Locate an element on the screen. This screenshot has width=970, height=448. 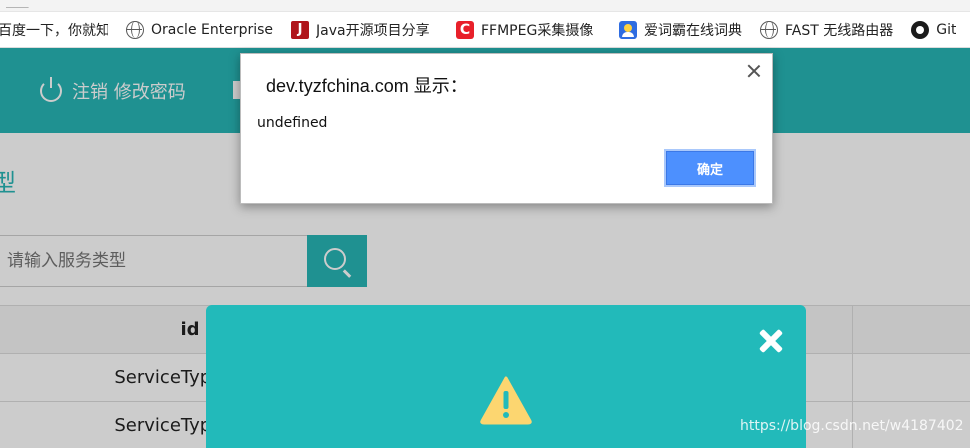
bookmark-github: Git is located at coordinates (940, 29).